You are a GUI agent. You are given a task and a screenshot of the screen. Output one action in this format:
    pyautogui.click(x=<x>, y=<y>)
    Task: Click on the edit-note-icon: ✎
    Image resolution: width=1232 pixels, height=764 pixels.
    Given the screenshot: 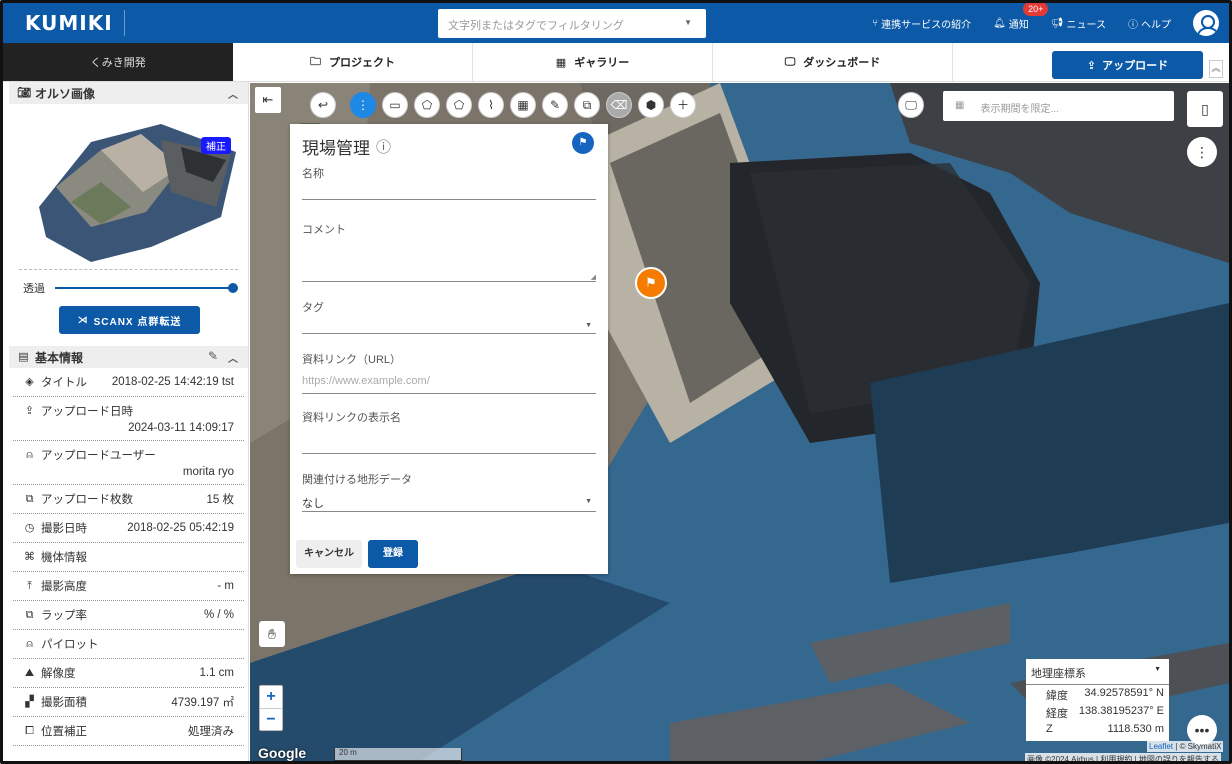 What is the action you would take?
    pyautogui.click(x=555, y=105)
    